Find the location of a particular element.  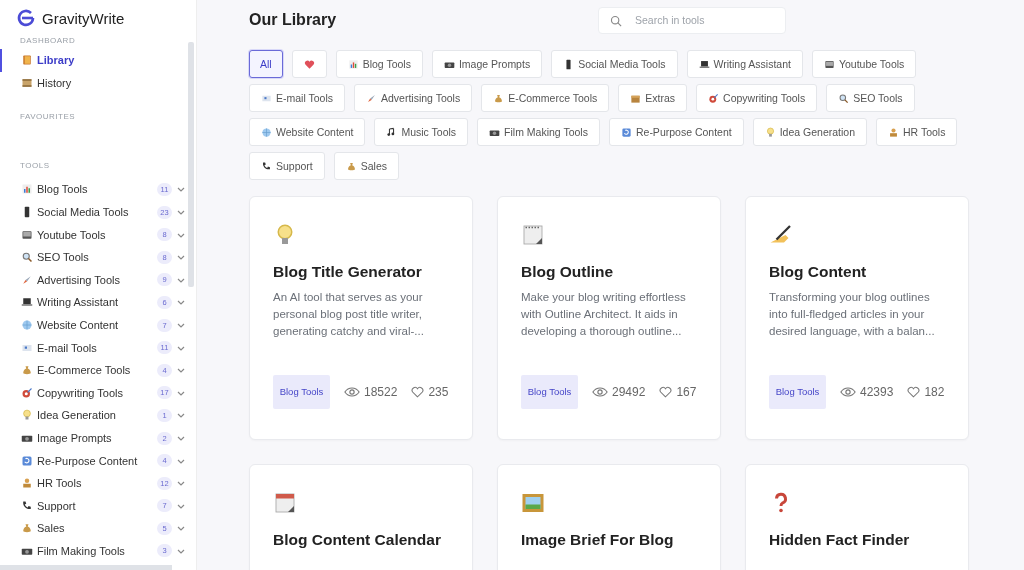

tool-card: Blog Outline Make your blog writing effortless with Outline Architect. It aids in developing a thorough outline... Blog Tools 29492 167 is located at coordinates (609, 318).